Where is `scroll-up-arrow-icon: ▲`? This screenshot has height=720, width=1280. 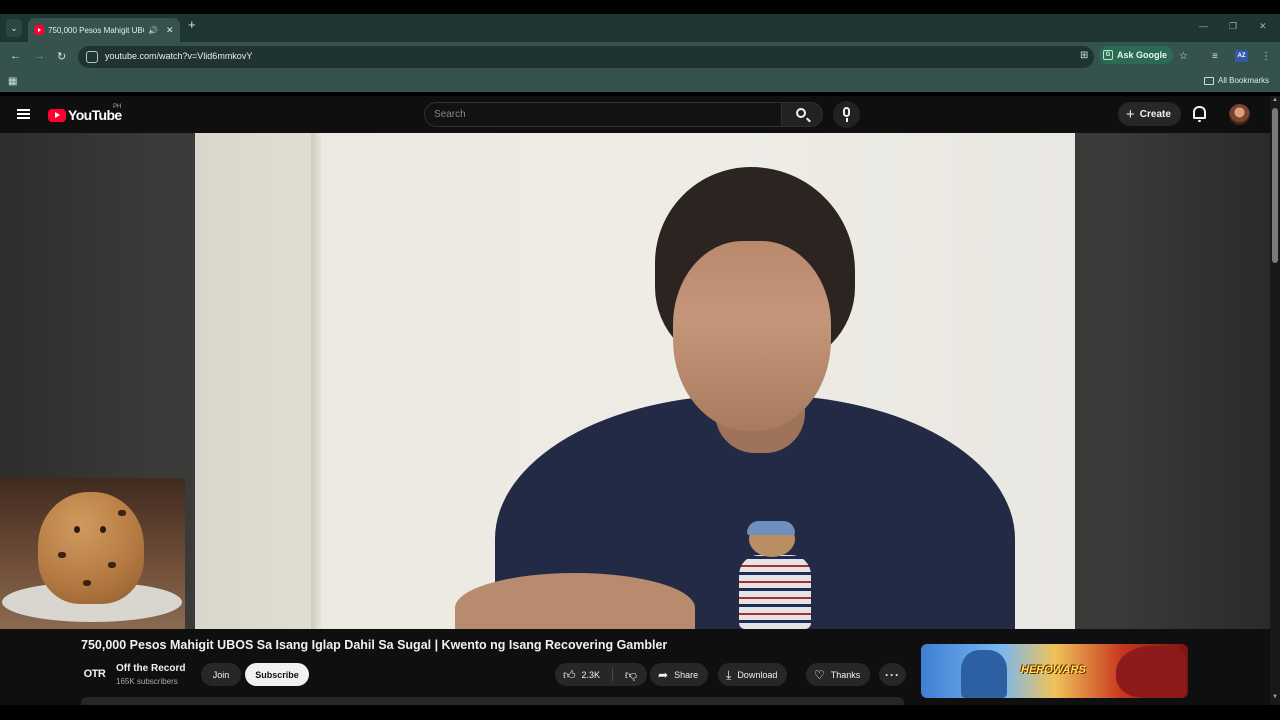
scroll-up-arrow-icon: ▲ is located at coordinates (1275, 100).